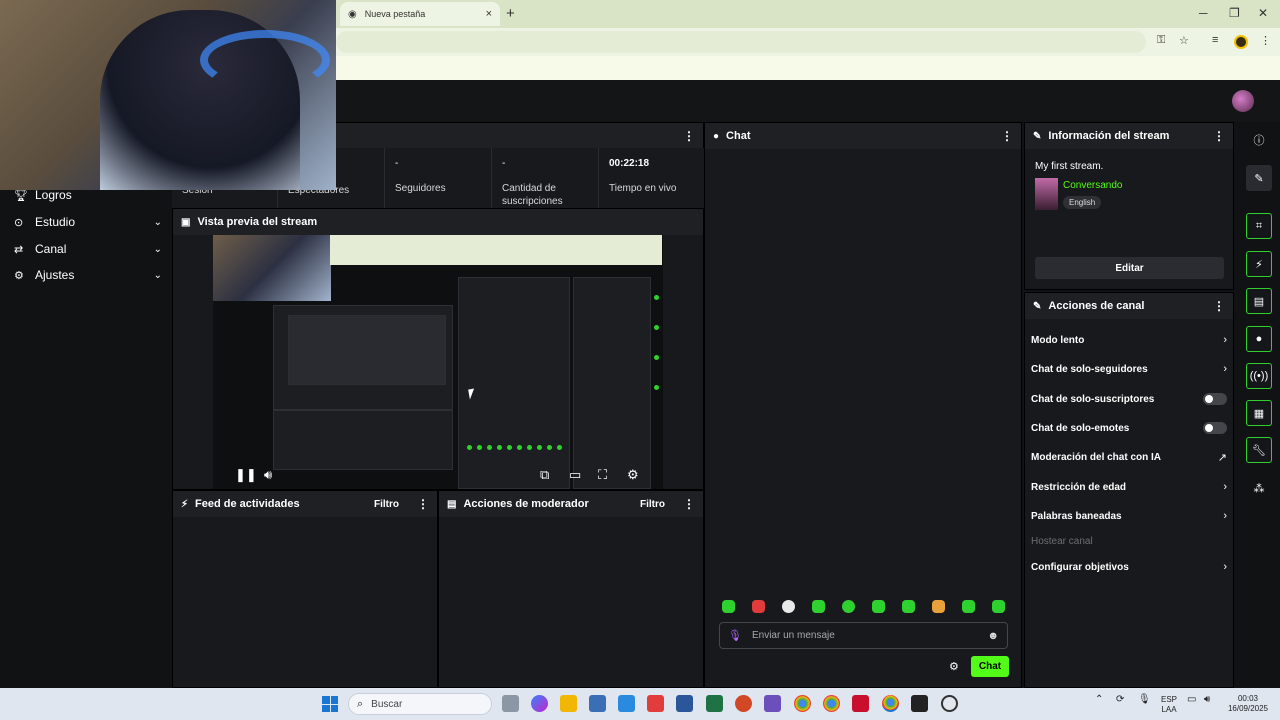 The width and height of the screenshot is (1280, 720). Describe the element at coordinates (1259, 488) in the screenshot. I see `widgets-icon: ⁂` at that location.